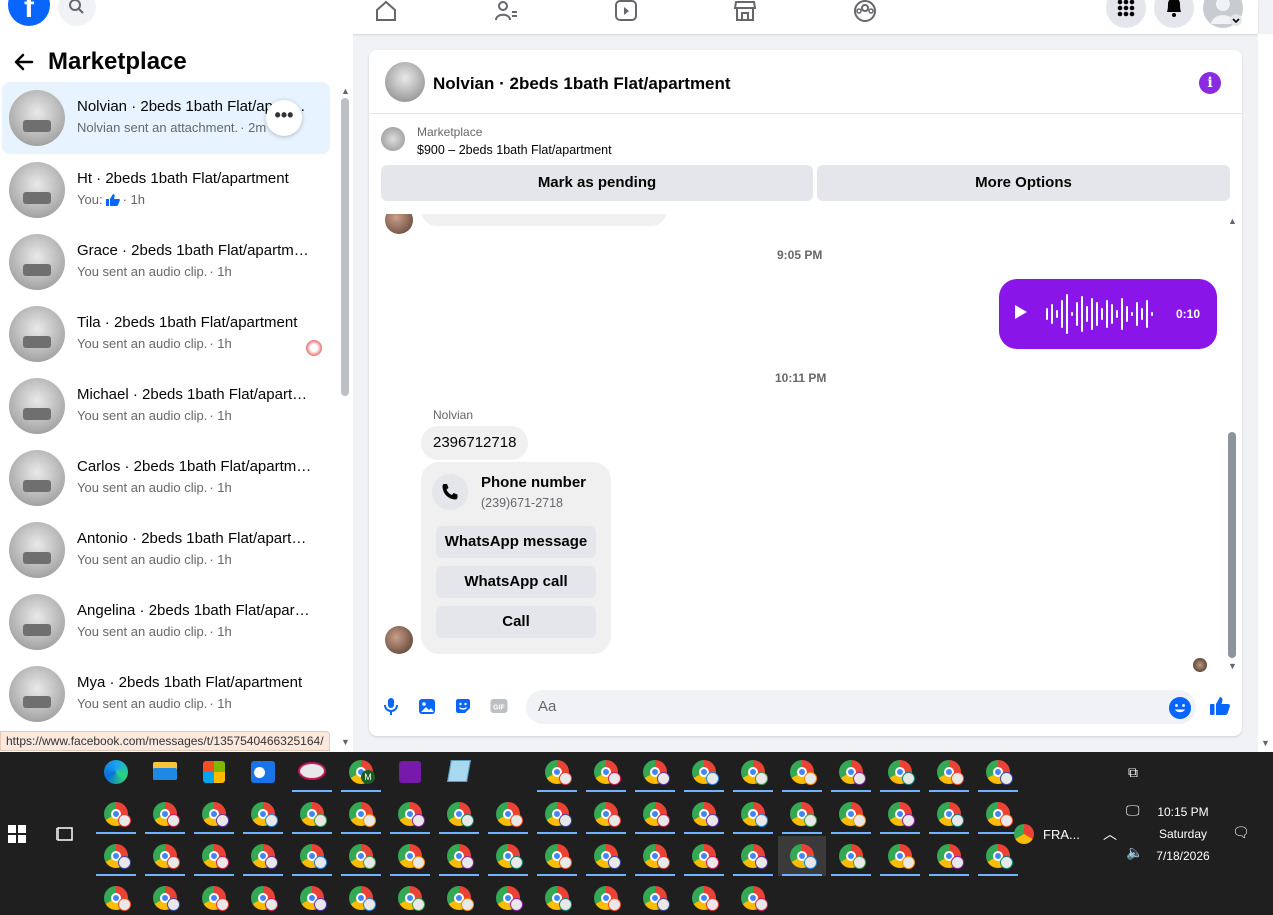  Describe the element at coordinates (1223, 14) in the screenshot. I see `profile-avatar` at that location.